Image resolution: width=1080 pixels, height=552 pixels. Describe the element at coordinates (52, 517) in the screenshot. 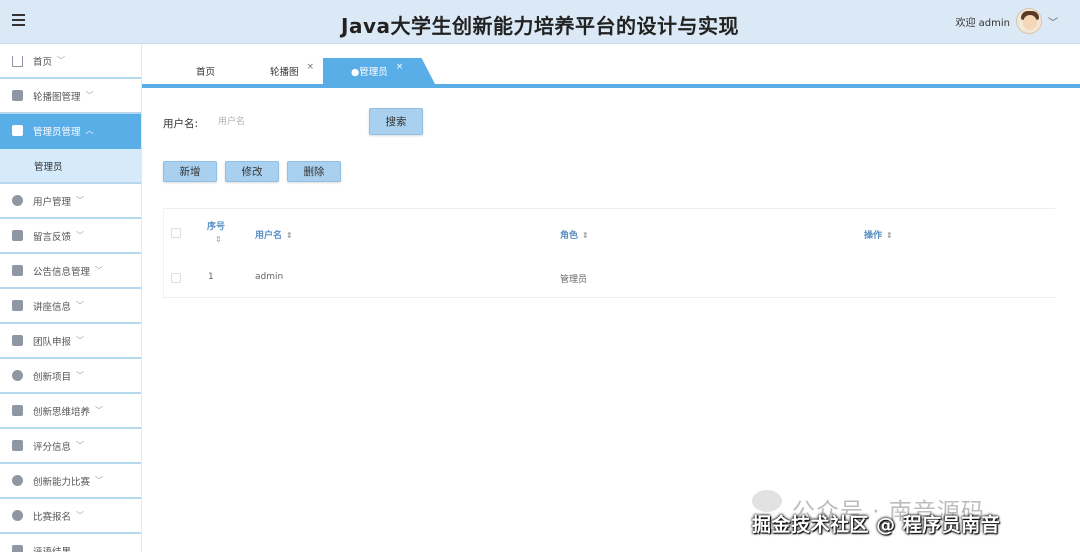

I see `sidebar-item-label: 比赛报名` at that location.